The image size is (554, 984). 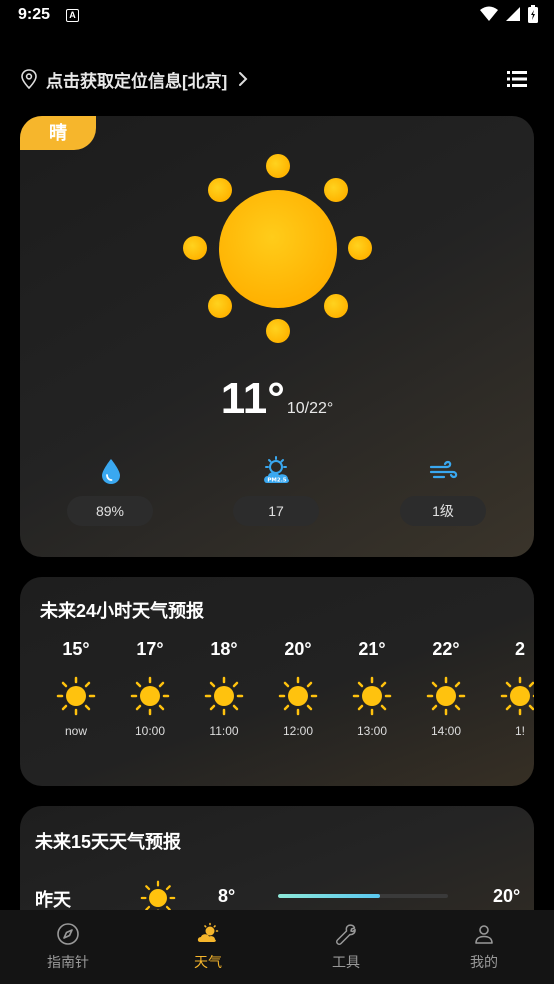 I want to click on bottom-nav: 指南针 天气 工具 我的, so click(x=277, y=947).